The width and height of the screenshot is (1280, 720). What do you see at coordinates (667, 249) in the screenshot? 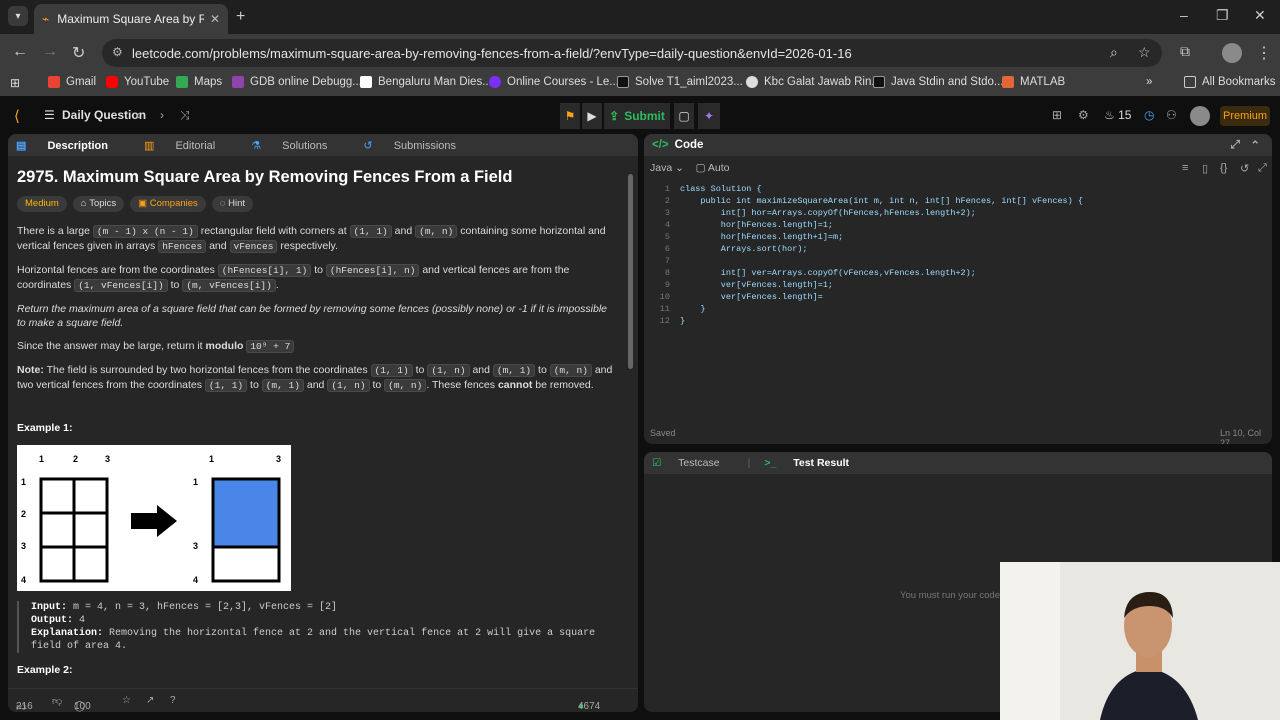
I see `line-number: 6` at bounding box center [667, 249].